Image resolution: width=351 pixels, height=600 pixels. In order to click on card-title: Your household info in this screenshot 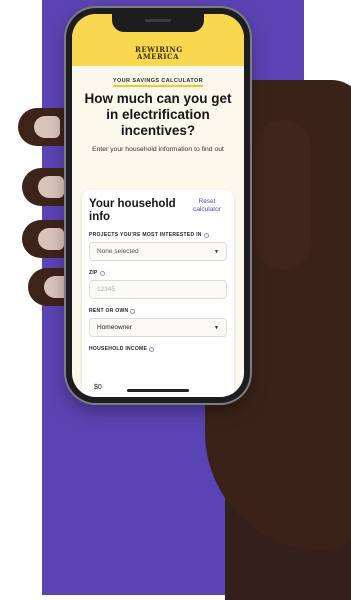, I will do `click(132, 210)`.